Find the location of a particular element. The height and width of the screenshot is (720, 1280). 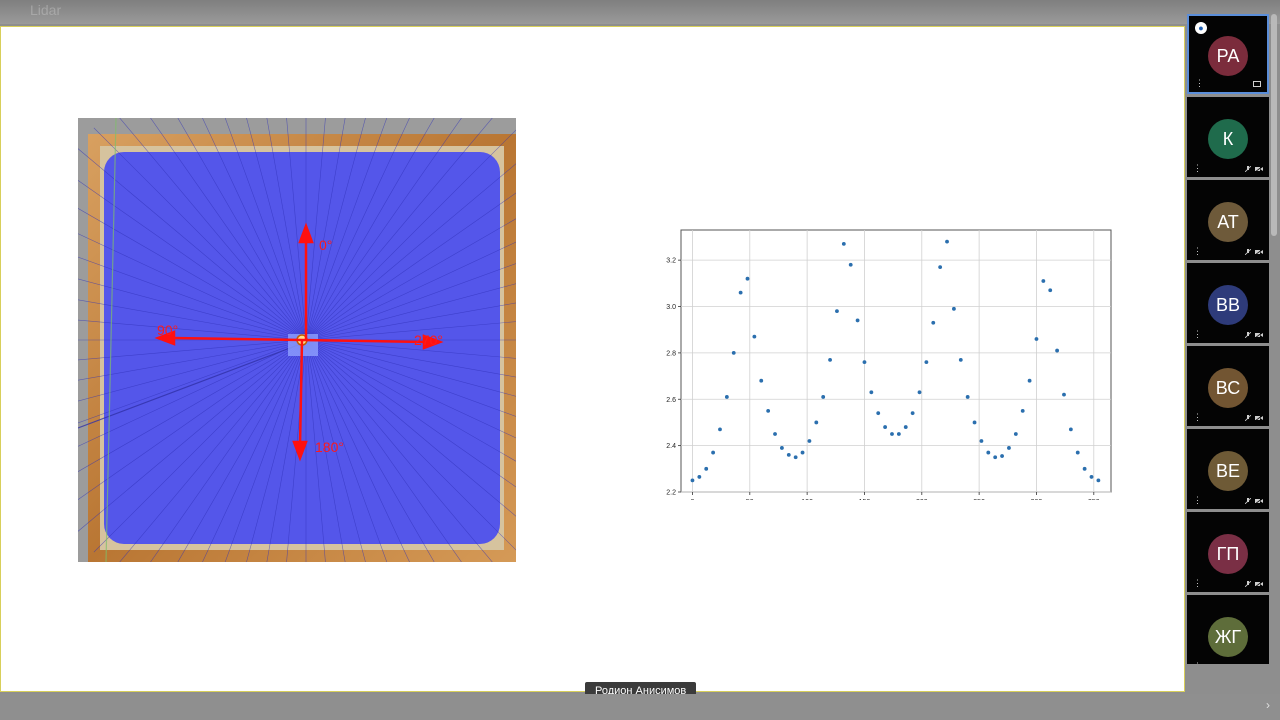

label-0deg: 0° is located at coordinates (325, 245).